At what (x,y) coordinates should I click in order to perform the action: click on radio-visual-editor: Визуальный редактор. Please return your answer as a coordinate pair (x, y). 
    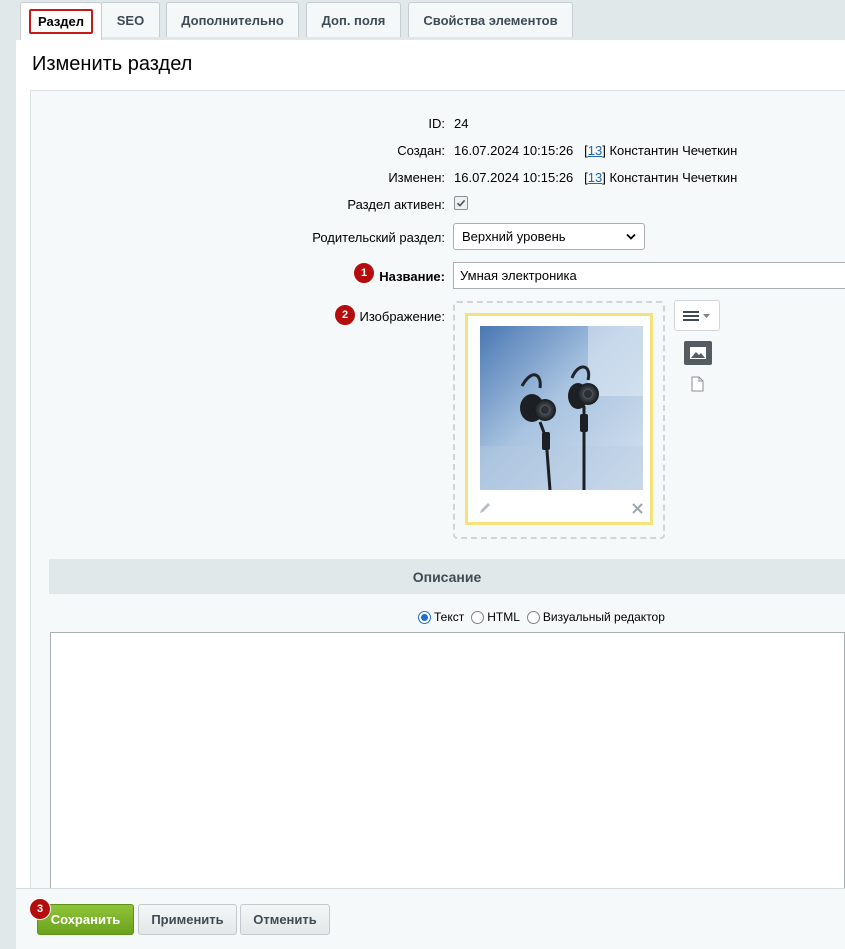
    Looking at the image, I should click on (595, 617).